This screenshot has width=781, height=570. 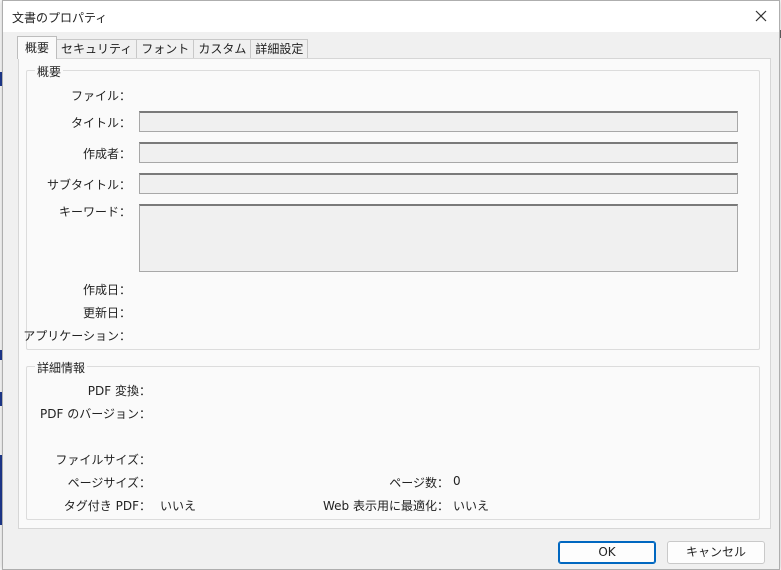 I want to click on overview-group-label: 概要, so click(x=49, y=71).